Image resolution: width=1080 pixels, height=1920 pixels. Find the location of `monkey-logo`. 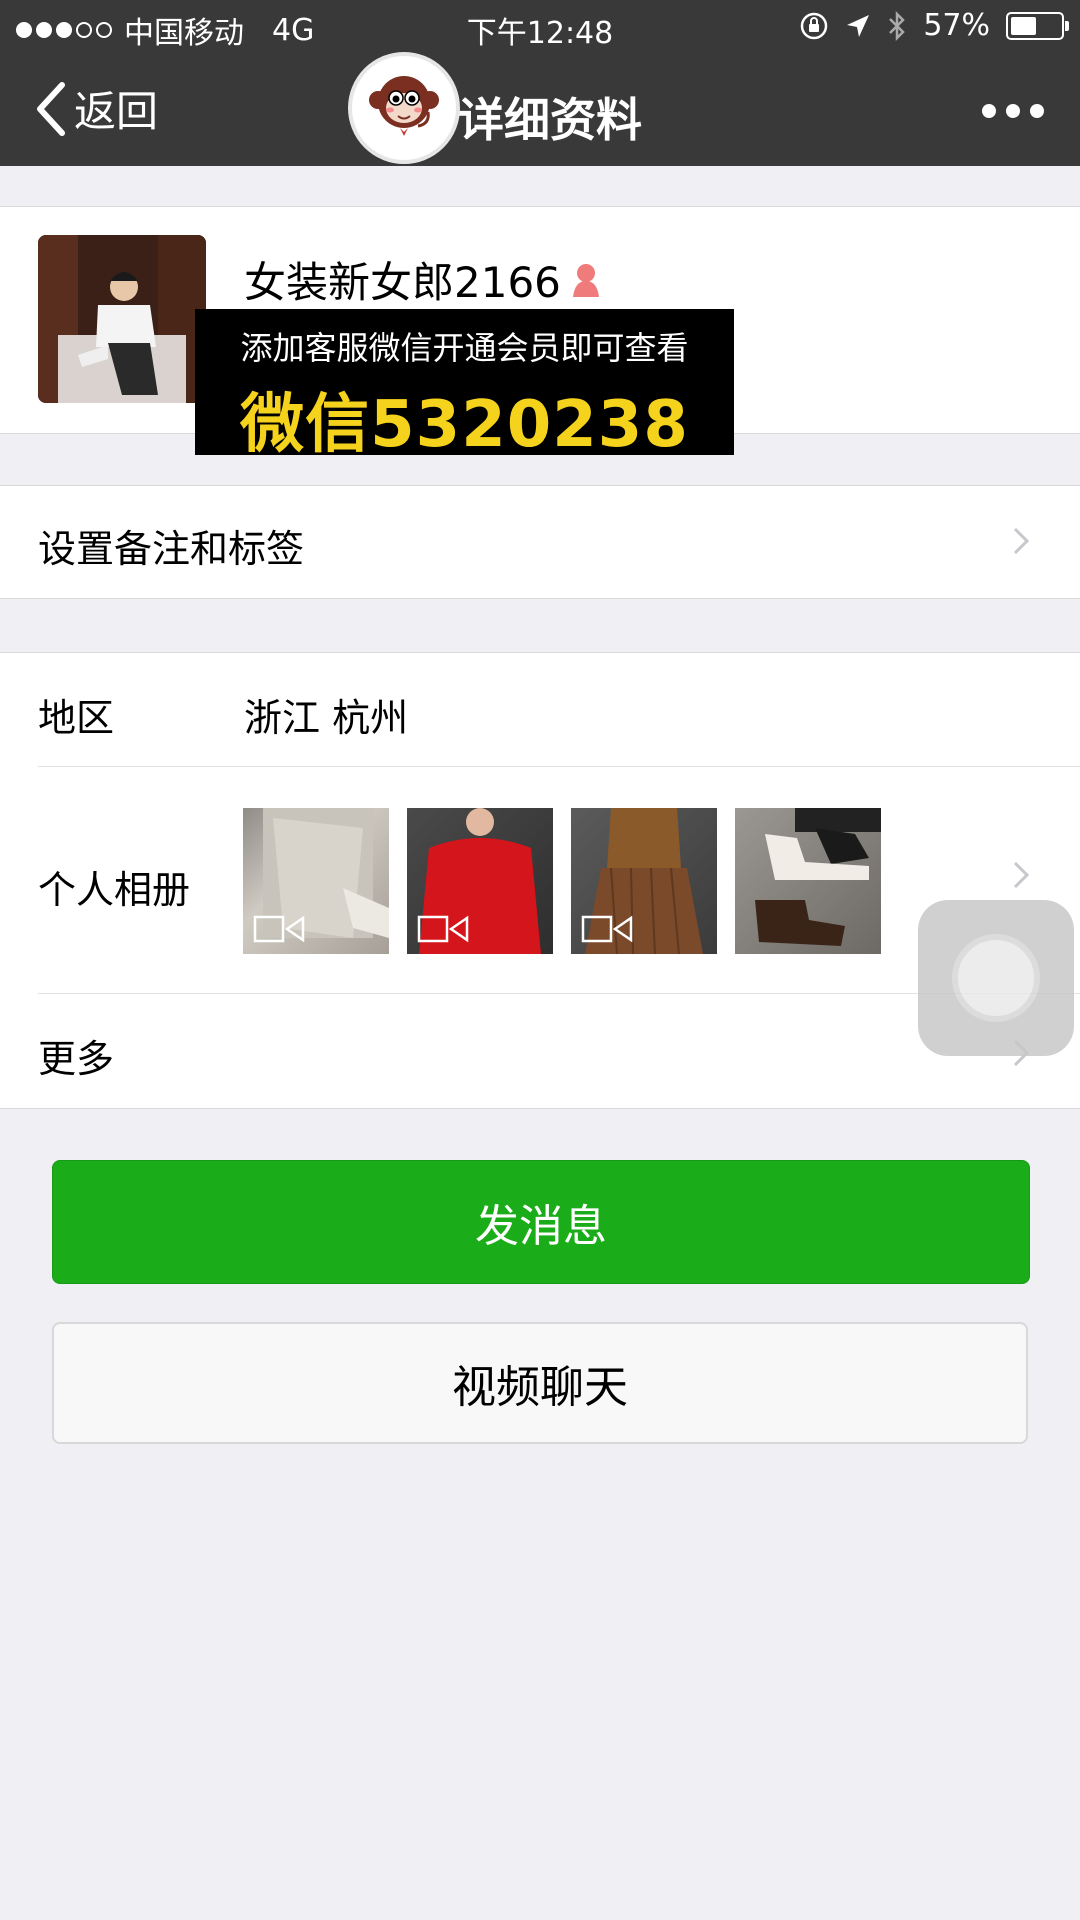

monkey-logo is located at coordinates (404, 108).